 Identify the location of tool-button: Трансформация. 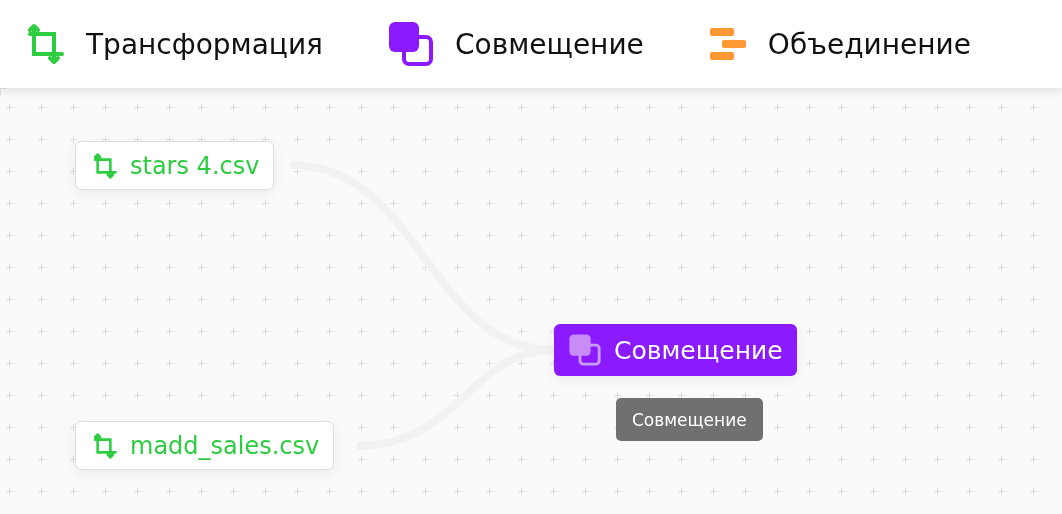
(172, 44).